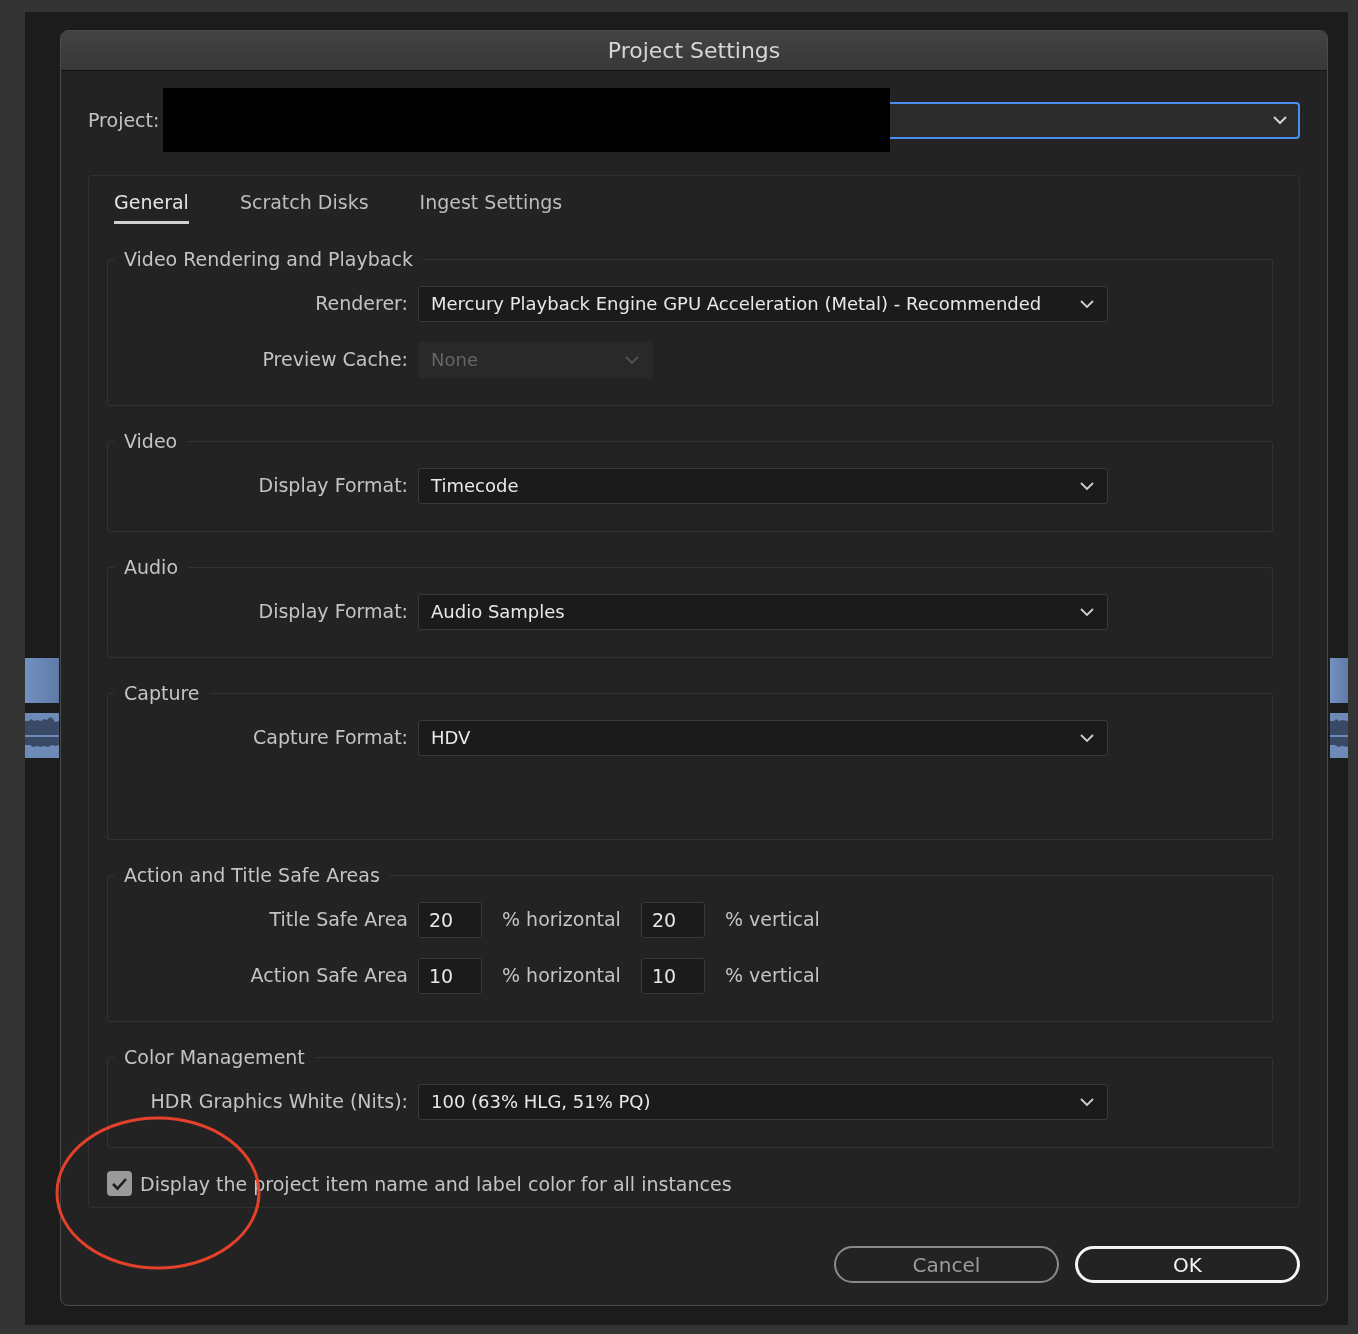 This screenshot has height=1334, width=1358. Describe the element at coordinates (124, 120) in the screenshot. I see `field-label: Project:` at that location.